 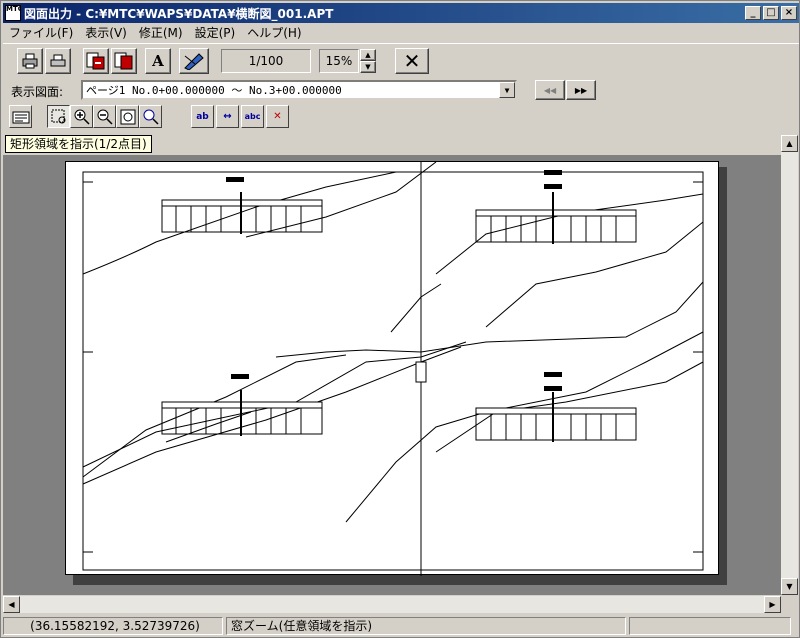 I want to click on scroll-left-arrow-icon: ◀, so click(x=11, y=604).